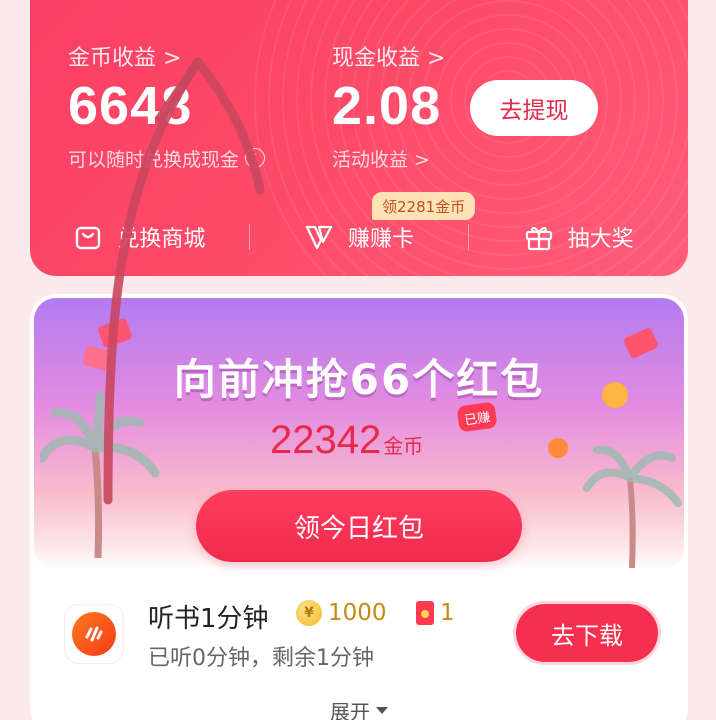 The height and width of the screenshot is (720, 716). Describe the element at coordinates (166, 56) in the screenshot. I see `coin-earnings-title: 金币收益 >` at that location.